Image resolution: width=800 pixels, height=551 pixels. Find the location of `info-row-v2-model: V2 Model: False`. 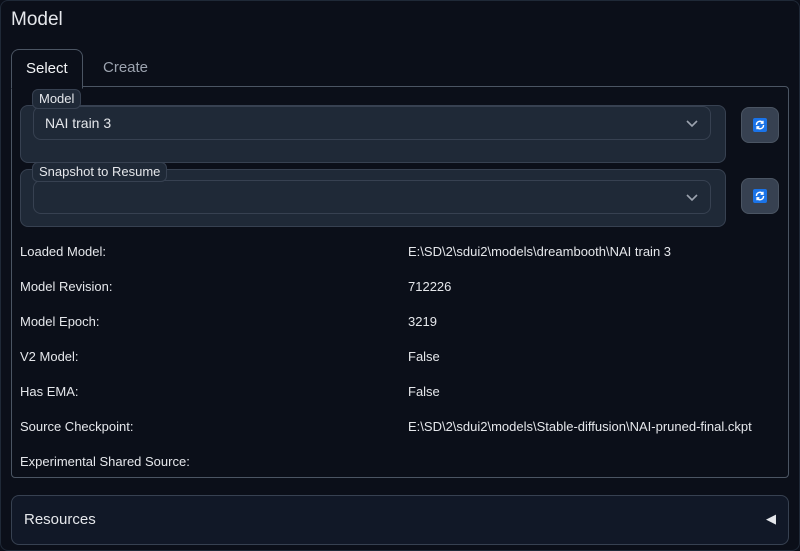

info-row-v2-model: V2 Model: False is located at coordinates (400, 359).